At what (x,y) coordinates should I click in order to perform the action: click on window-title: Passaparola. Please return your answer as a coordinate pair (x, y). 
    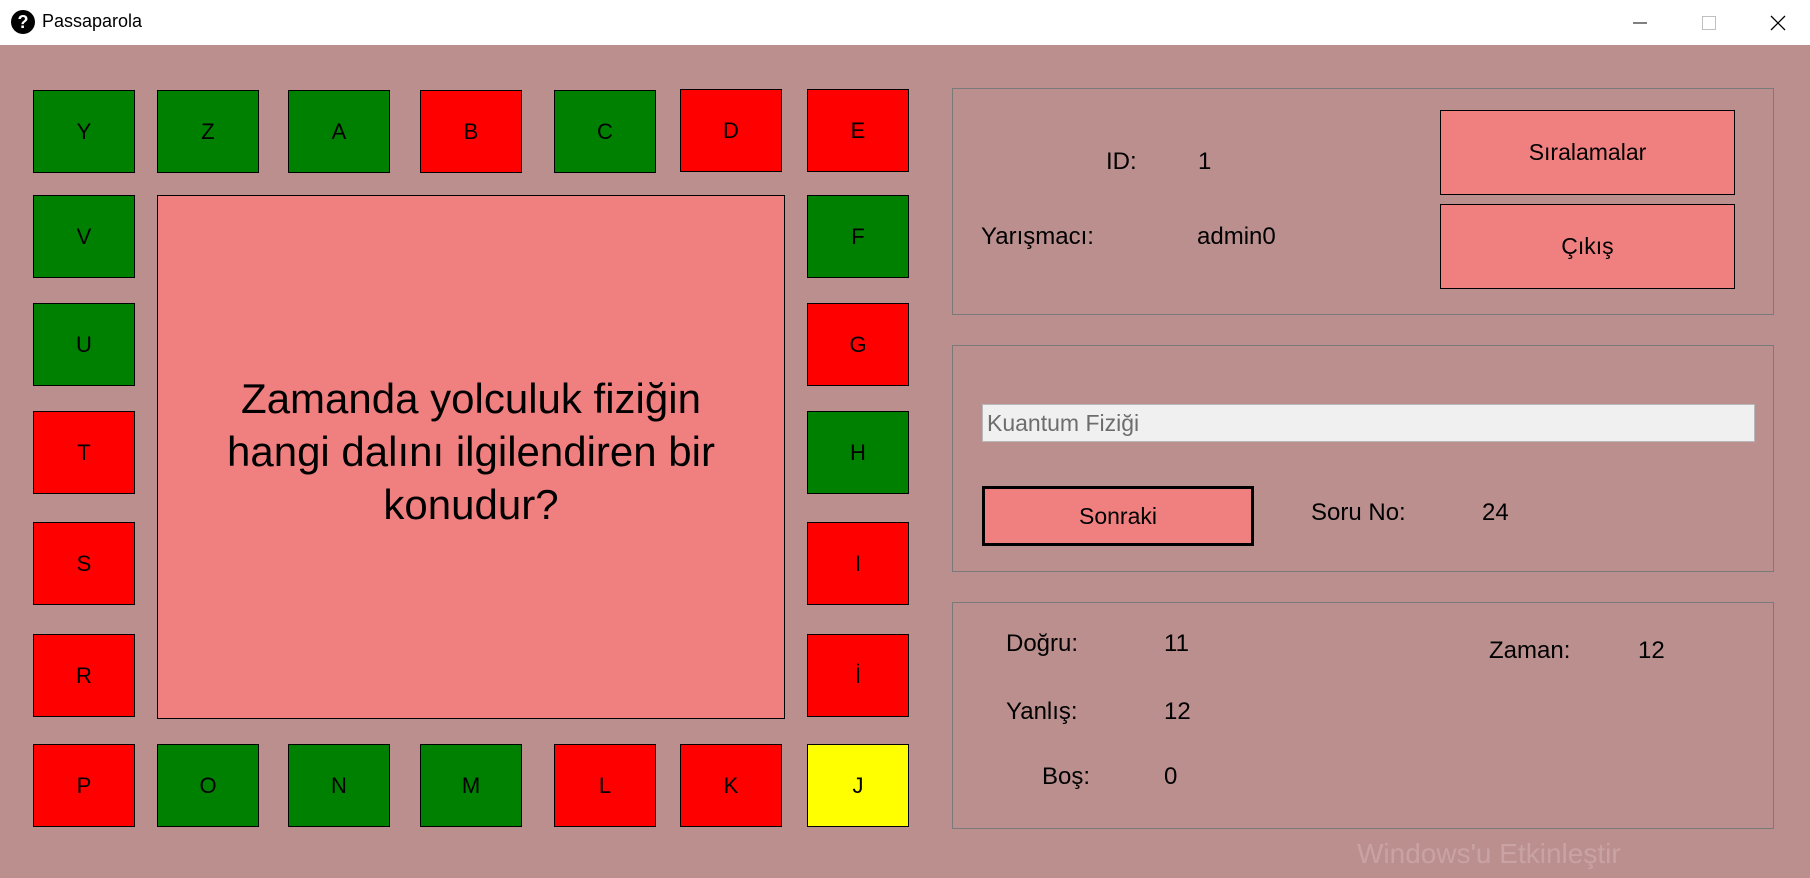
    Looking at the image, I should click on (92, 21).